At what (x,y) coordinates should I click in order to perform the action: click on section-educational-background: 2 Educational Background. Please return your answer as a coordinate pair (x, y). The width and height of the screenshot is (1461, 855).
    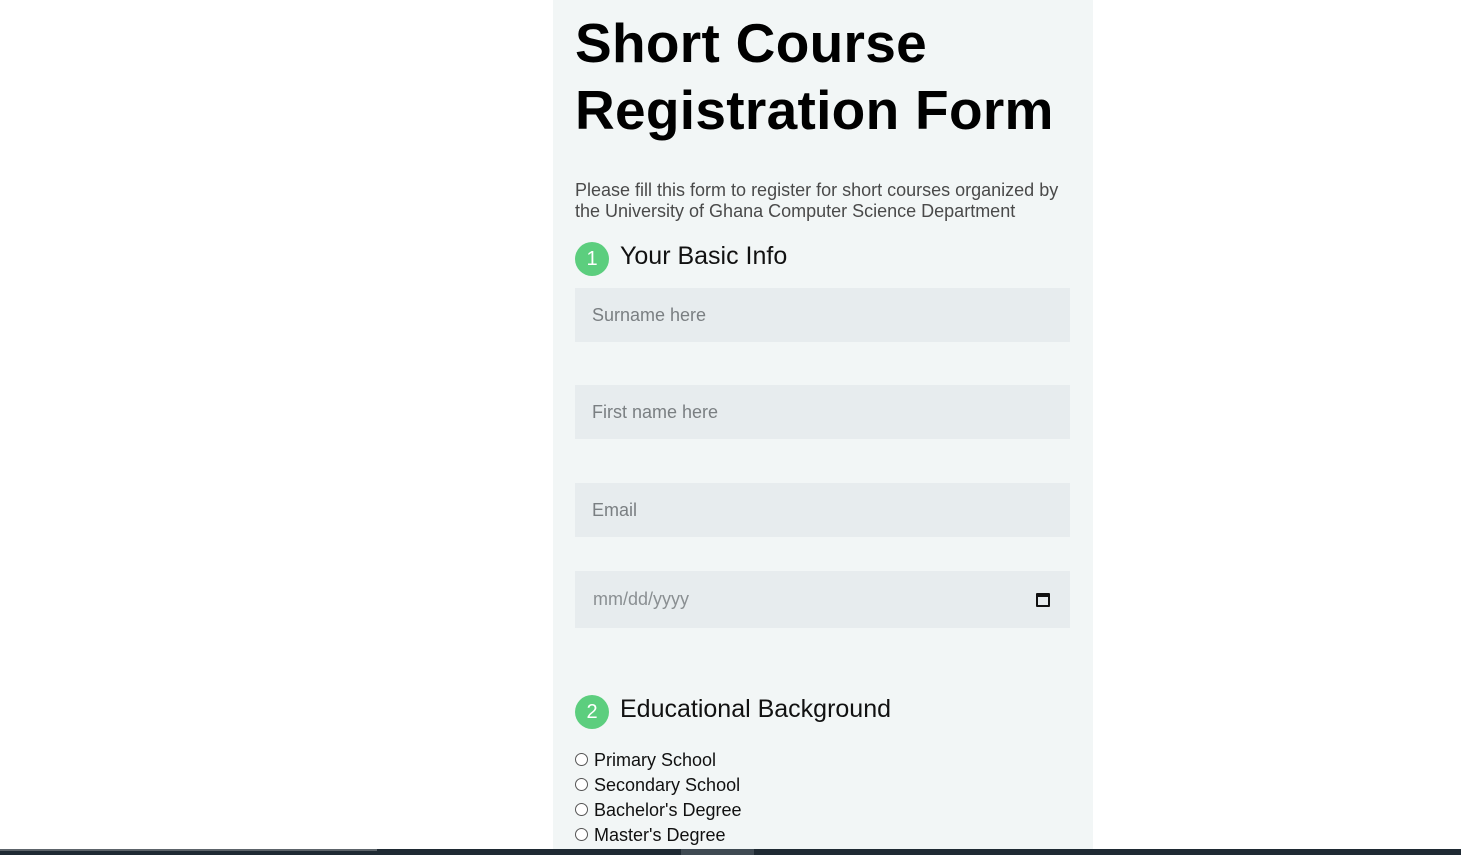
    Looking at the image, I should click on (733, 712).